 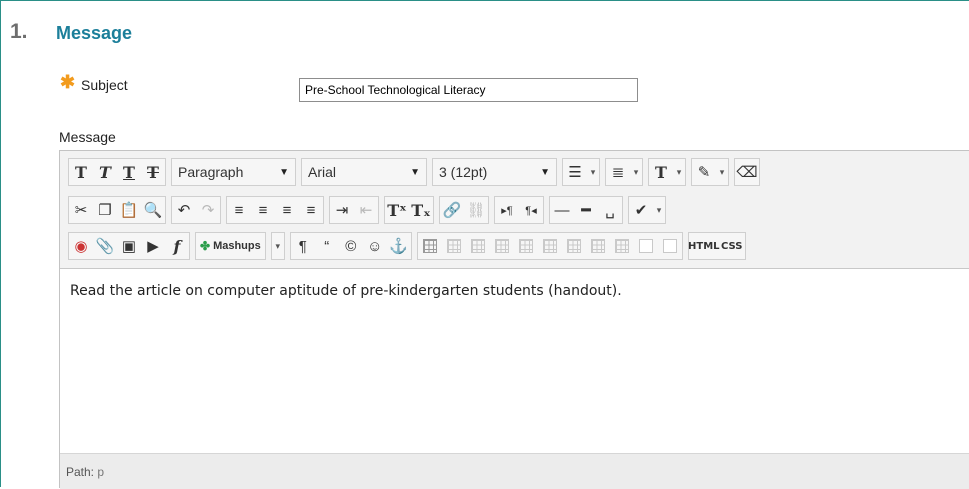 What do you see at coordinates (526, 246) in the screenshot?
I see `insert-row-after-icon` at bounding box center [526, 246].